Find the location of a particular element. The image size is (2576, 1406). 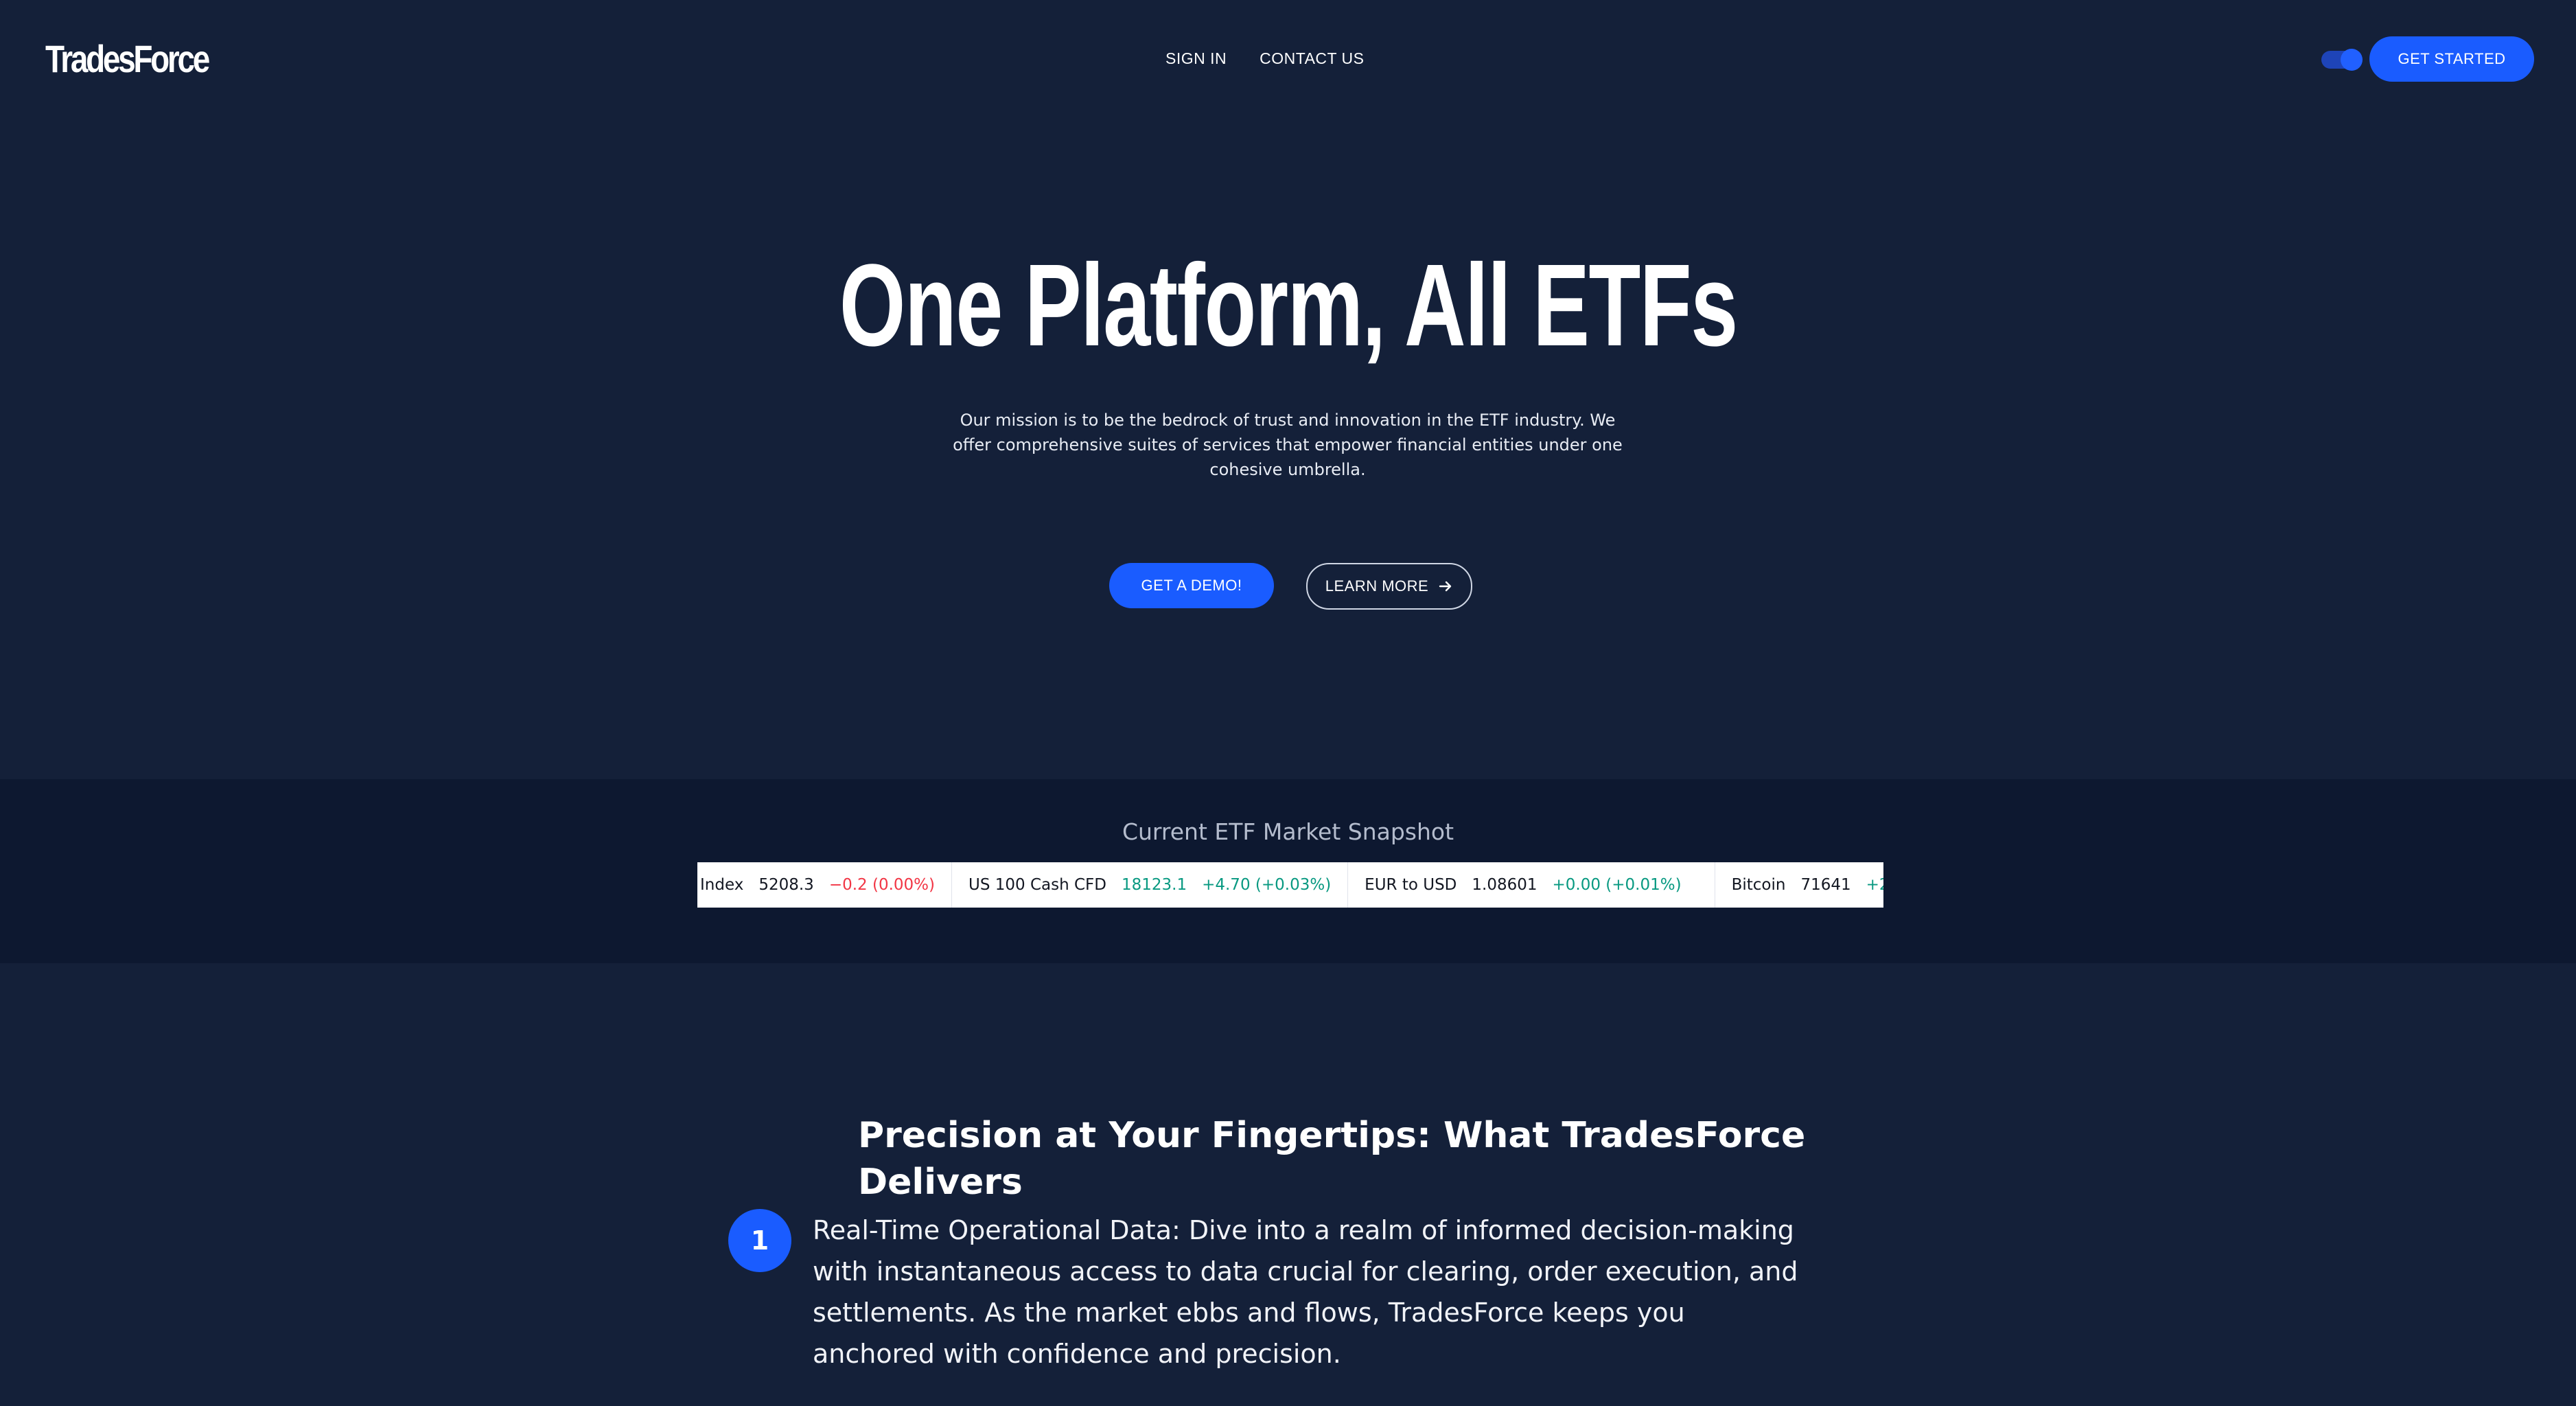

get-started-button: GET STARTED is located at coordinates (2451, 59).